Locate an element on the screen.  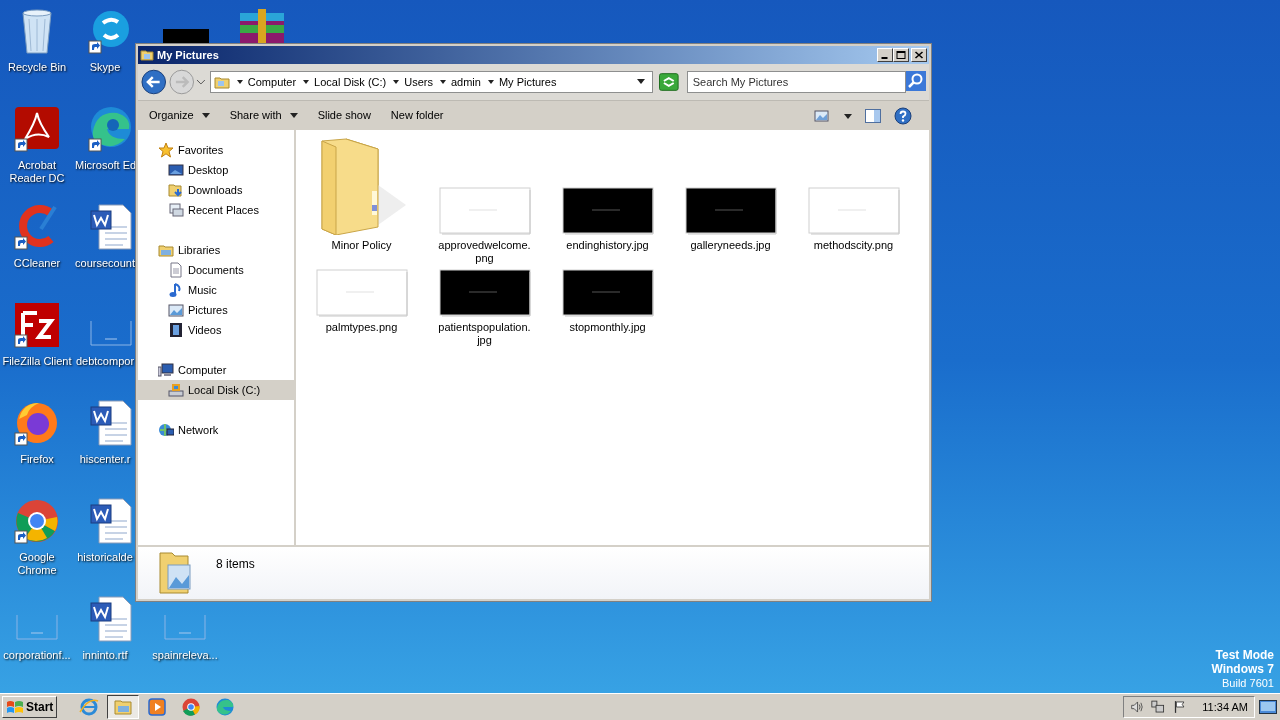
nav-item: Favorites is located at coordinates (216, 150).